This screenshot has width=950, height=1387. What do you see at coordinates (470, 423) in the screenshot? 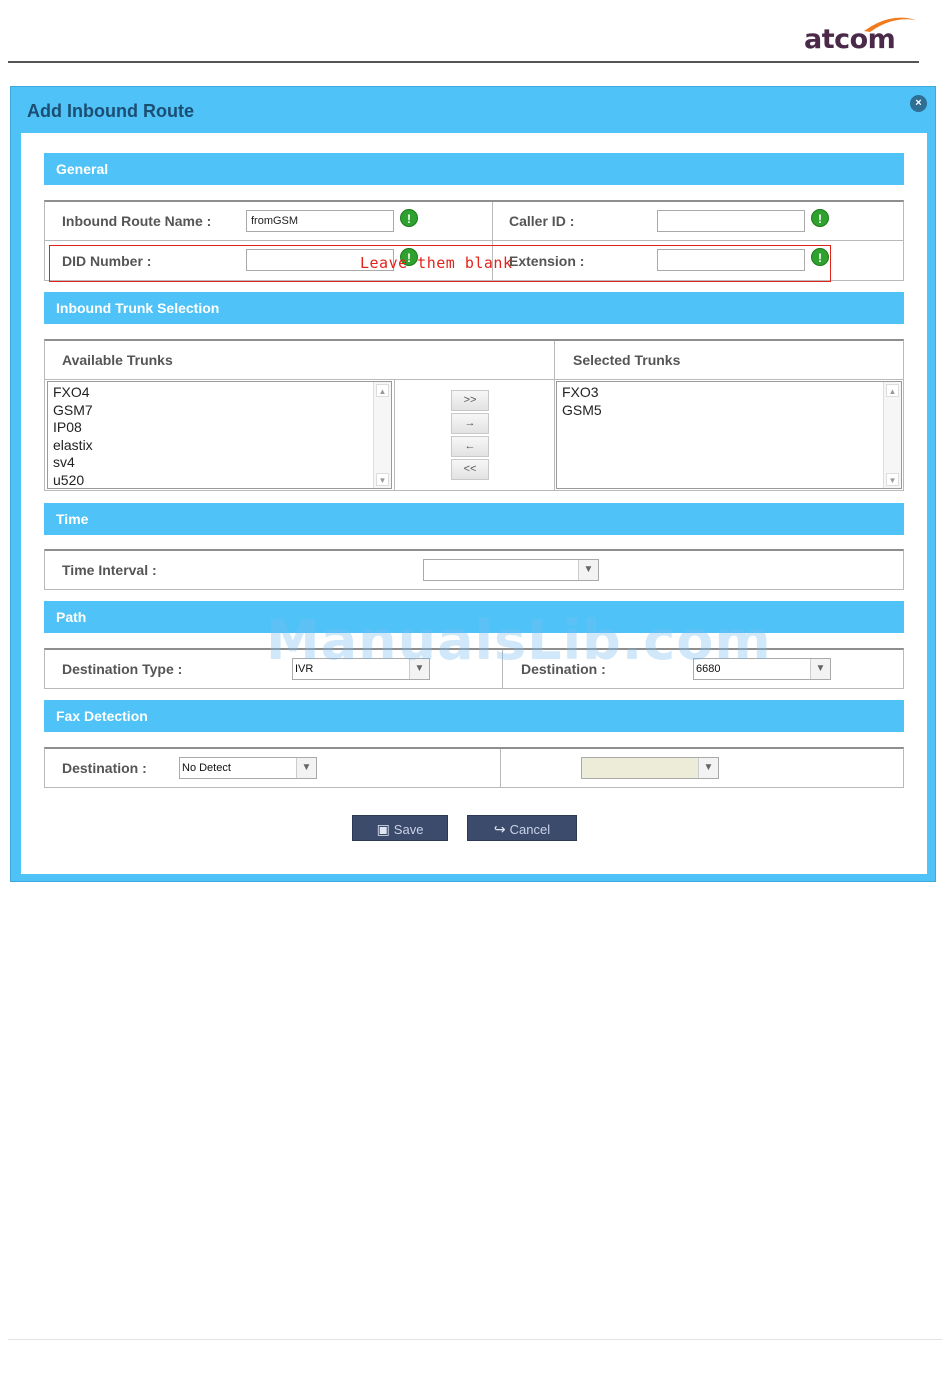
I see `add-trunk-button: →` at bounding box center [470, 423].